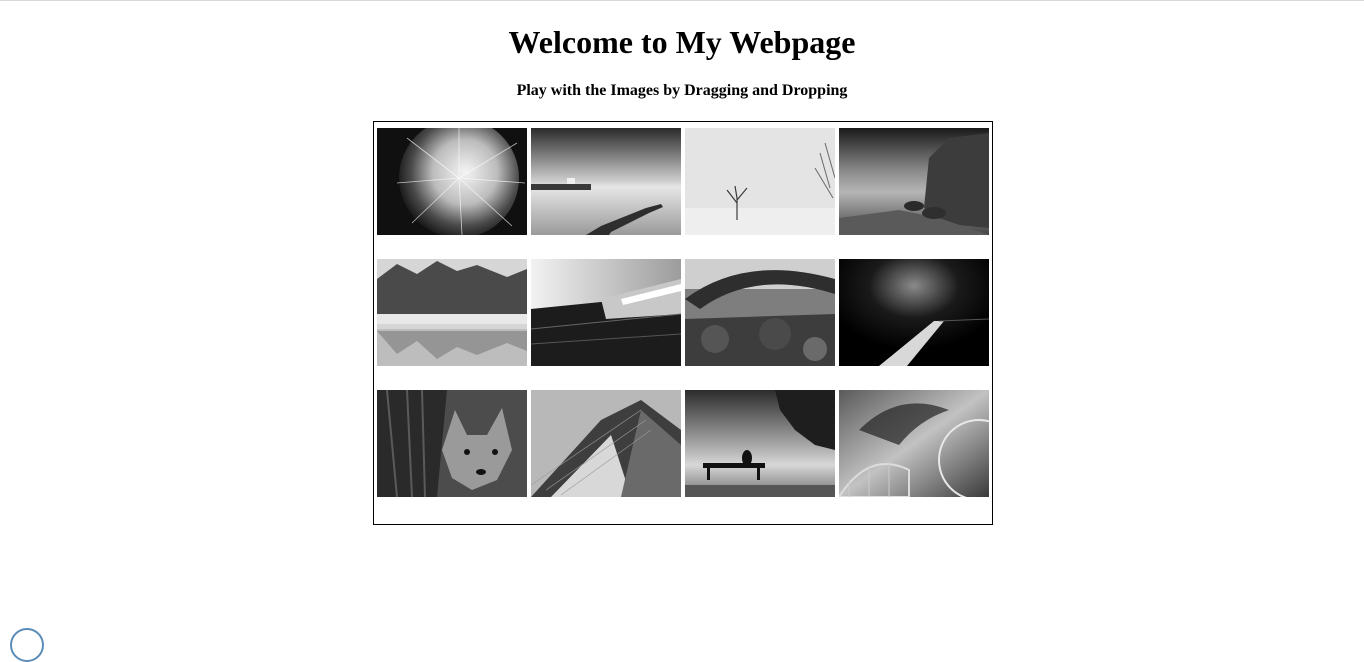 The image size is (1364, 662). What do you see at coordinates (682, 42) in the screenshot?
I see `page-title: Welcome to My Webpage` at bounding box center [682, 42].